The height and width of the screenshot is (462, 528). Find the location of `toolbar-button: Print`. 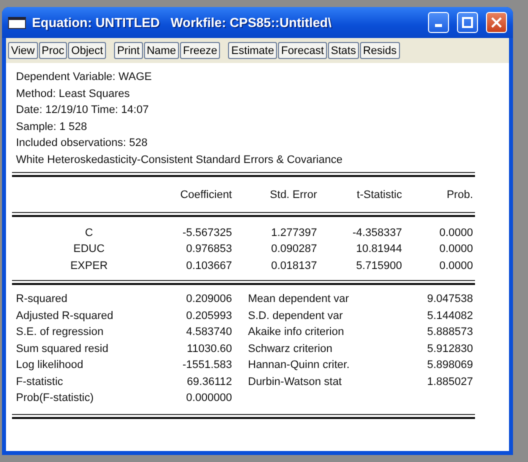

toolbar-button: Print is located at coordinates (128, 50).